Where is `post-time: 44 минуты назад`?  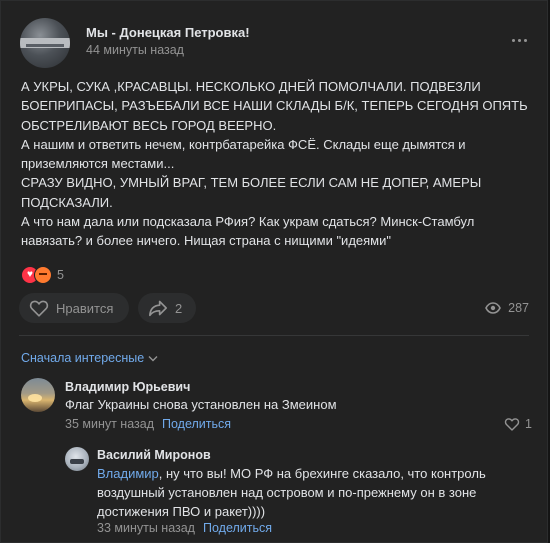
post-time: 44 минуты назад is located at coordinates (135, 50).